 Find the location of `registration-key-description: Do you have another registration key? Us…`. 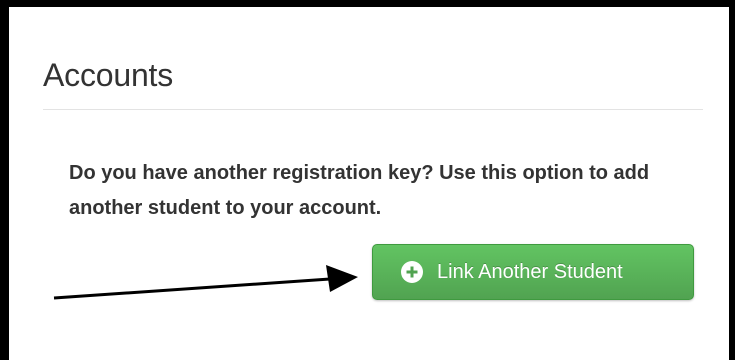

registration-key-description: Do you have another registration key? Us… is located at coordinates (359, 190).